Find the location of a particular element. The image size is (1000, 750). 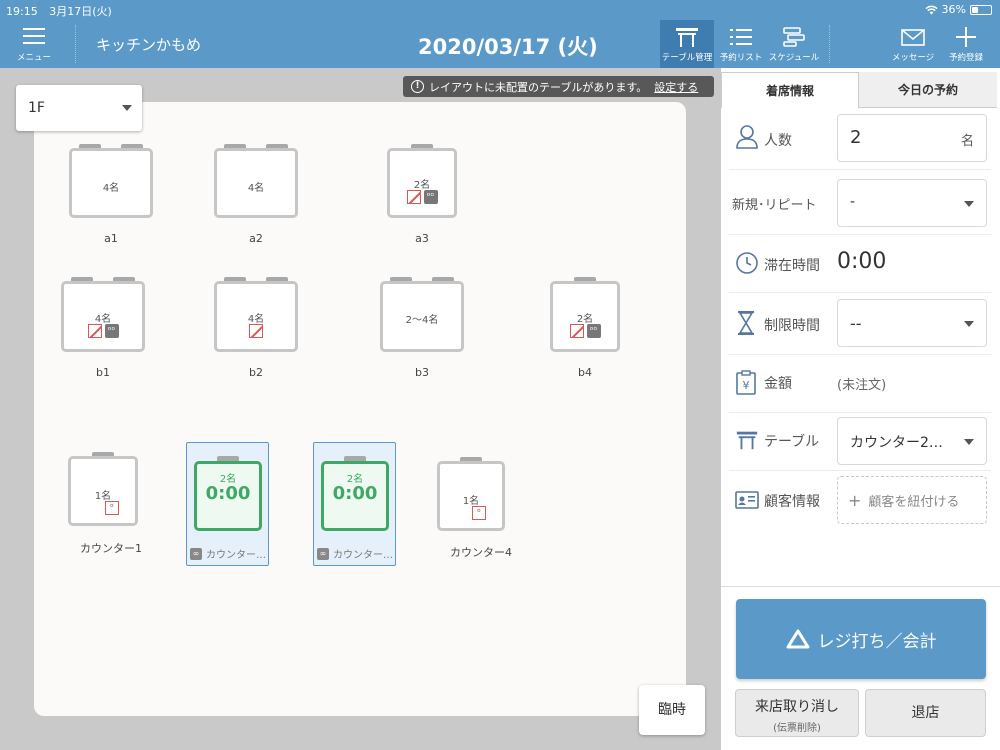

amount-value: (未注文) is located at coordinates (862, 385).